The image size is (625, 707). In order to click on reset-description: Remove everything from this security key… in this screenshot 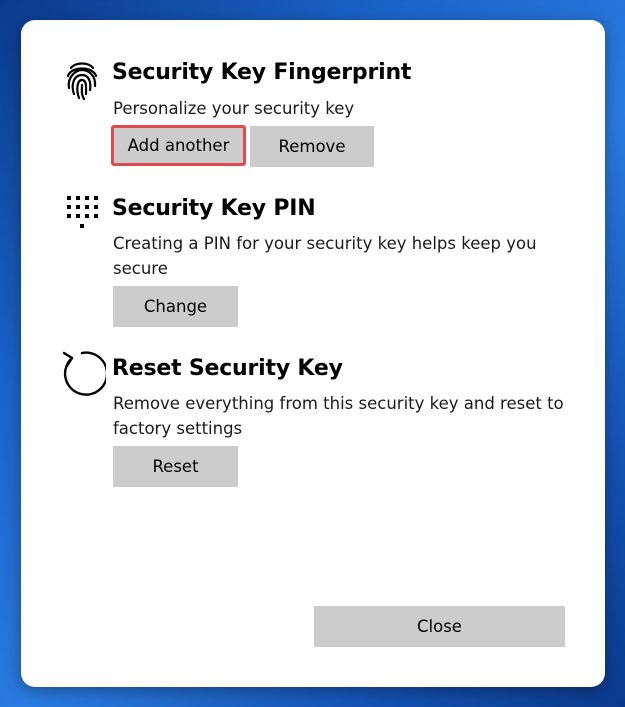, I will do `click(338, 416)`.